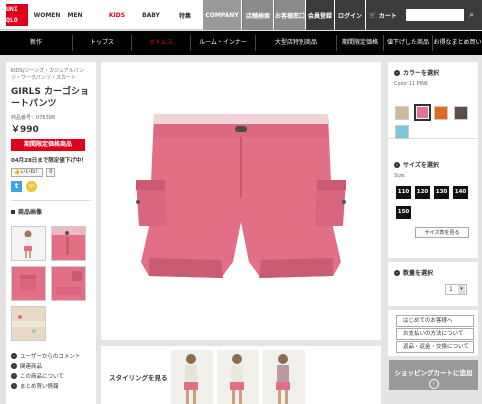  I want to click on uniqlo-logo: UNI QLO, so click(17, 15).